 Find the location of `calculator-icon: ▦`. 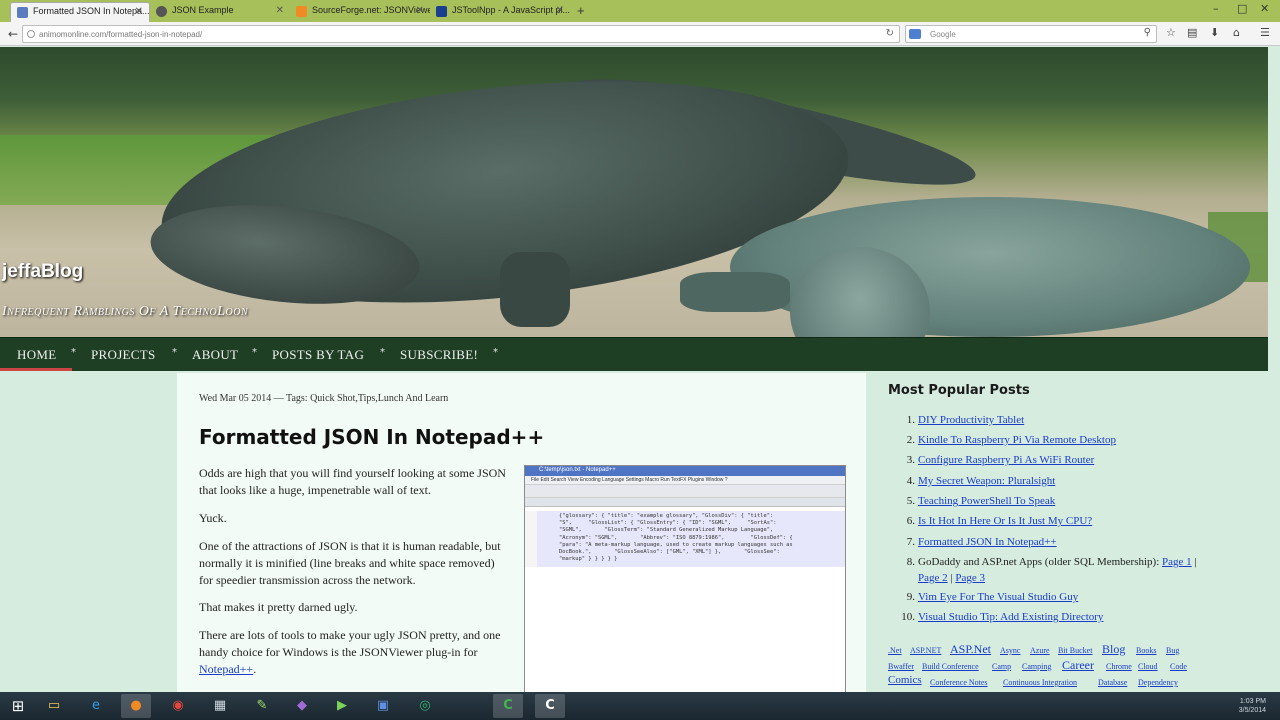

calculator-icon: ▦ is located at coordinates (220, 706).